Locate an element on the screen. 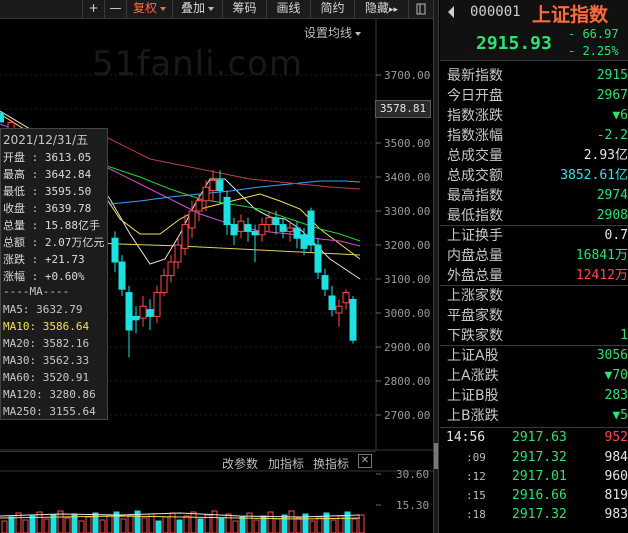  overlay-label: 叠加 is located at coordinates (192, 8).